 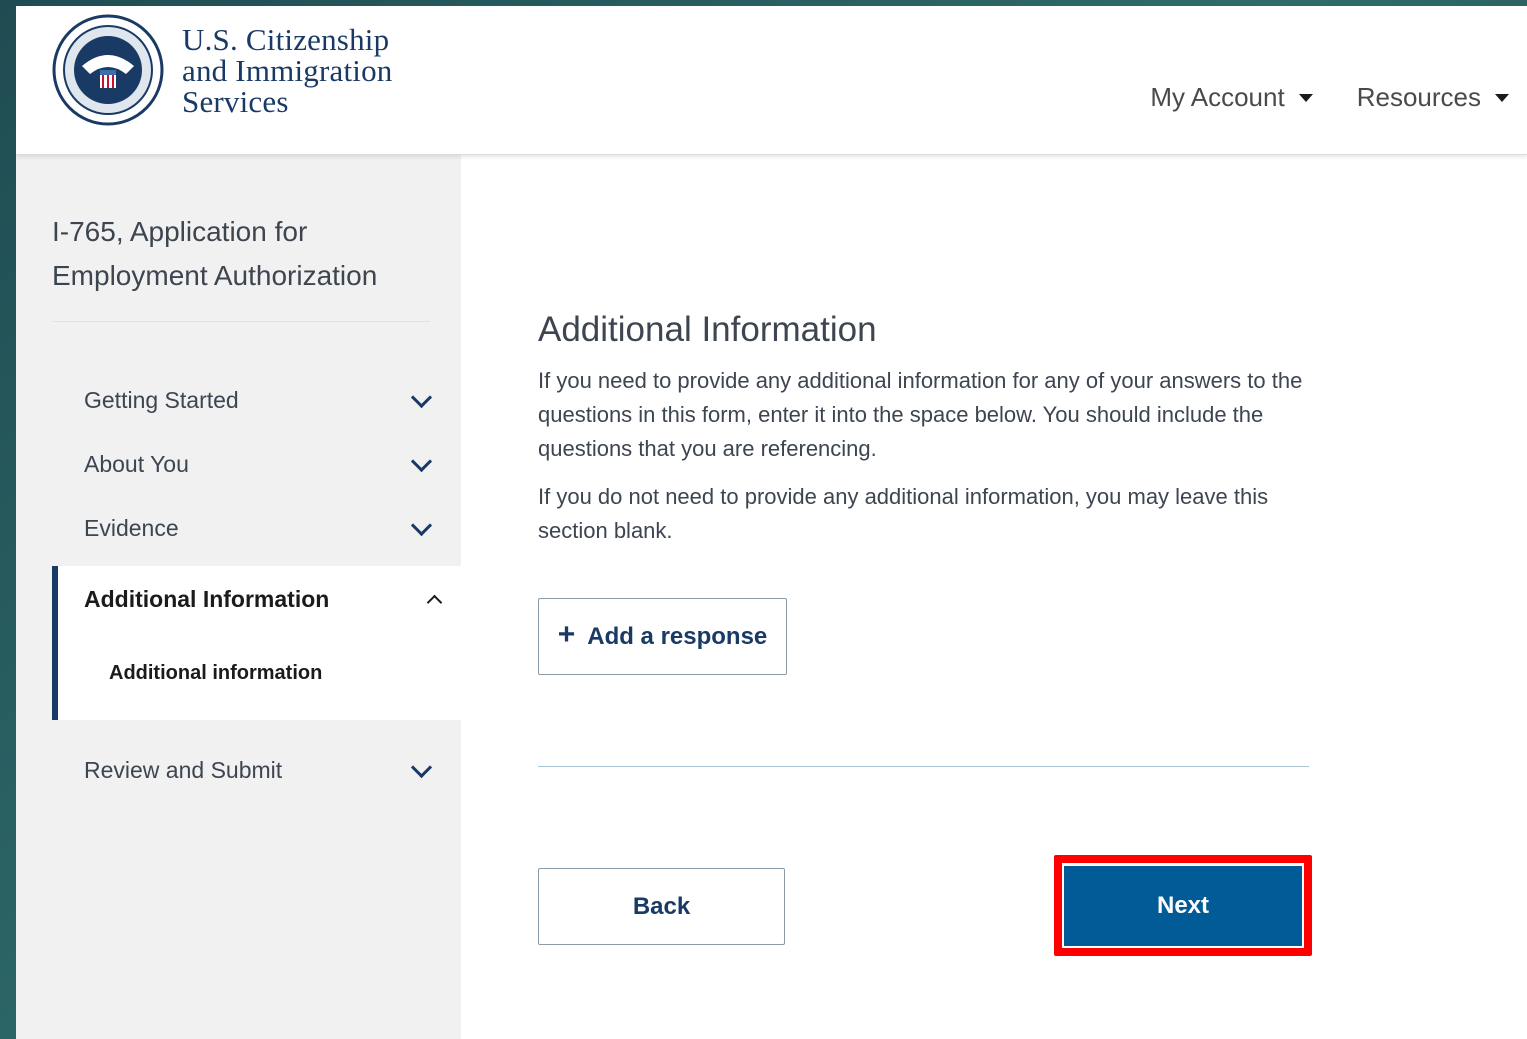 I want to click on sidebar-item-label: Getting Started, so click(x=161, y=399).